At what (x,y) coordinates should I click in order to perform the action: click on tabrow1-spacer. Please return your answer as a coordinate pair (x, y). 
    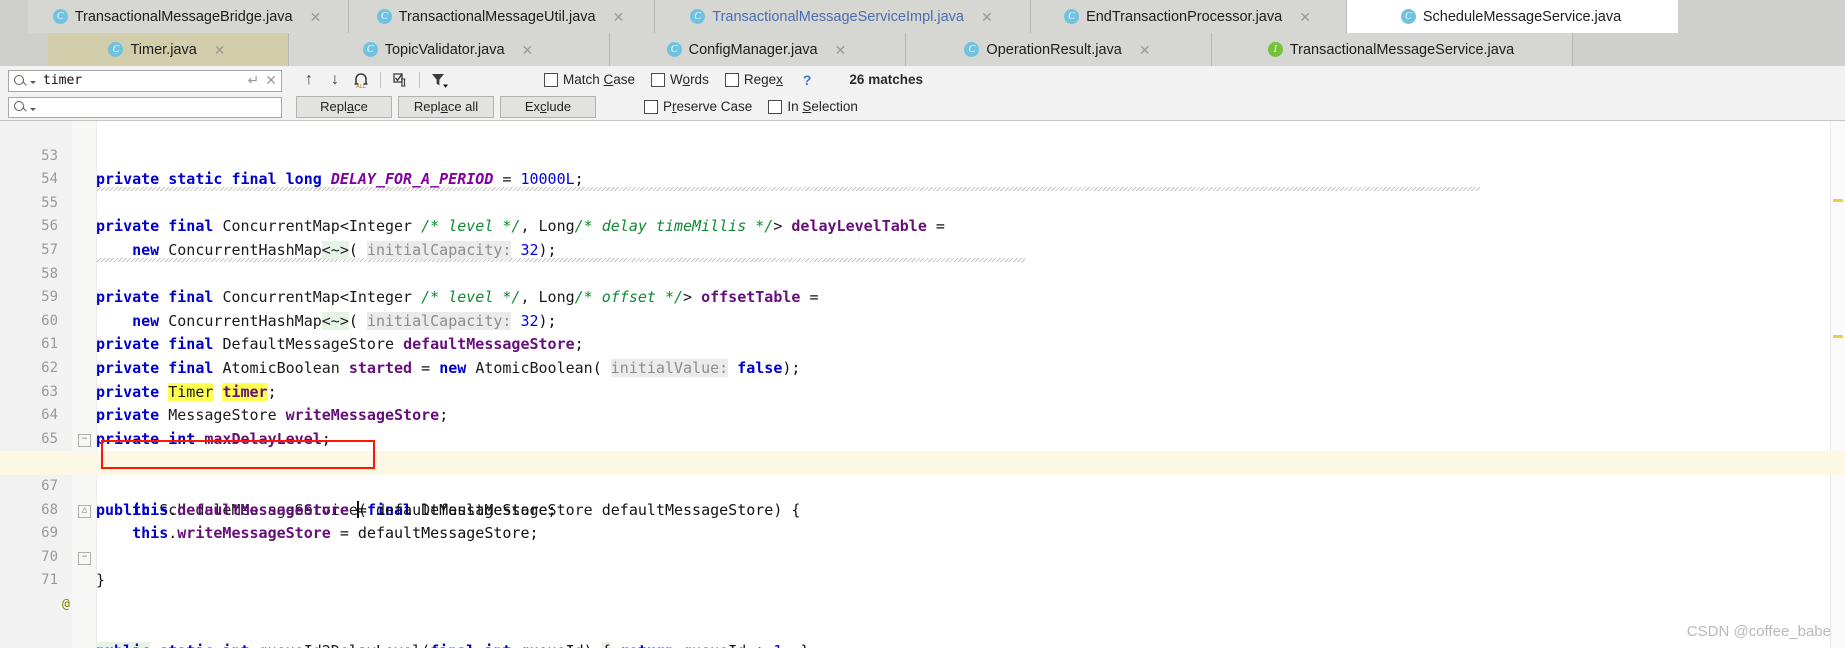
    Looking at the image, I should click on (1761, 16).